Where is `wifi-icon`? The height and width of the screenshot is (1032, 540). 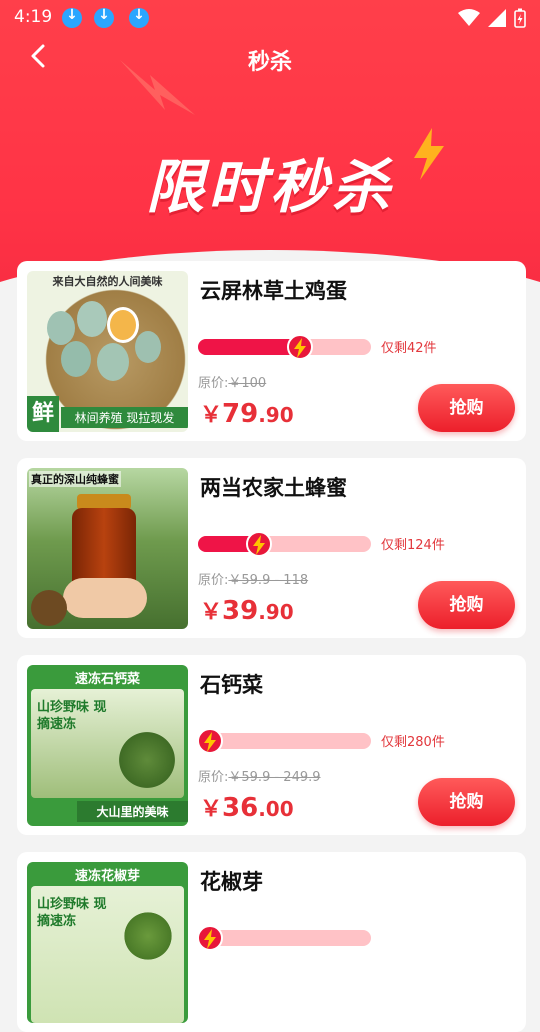
wifi-icon is located at coordinates (469, 17).